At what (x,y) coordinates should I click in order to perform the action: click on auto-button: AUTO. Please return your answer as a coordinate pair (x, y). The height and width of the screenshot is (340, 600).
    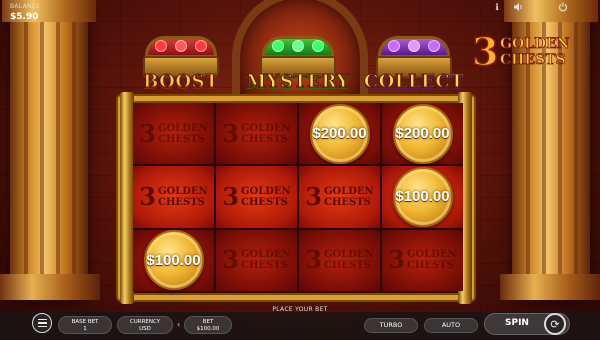
    Looking at the image, I should click on (451, 325).